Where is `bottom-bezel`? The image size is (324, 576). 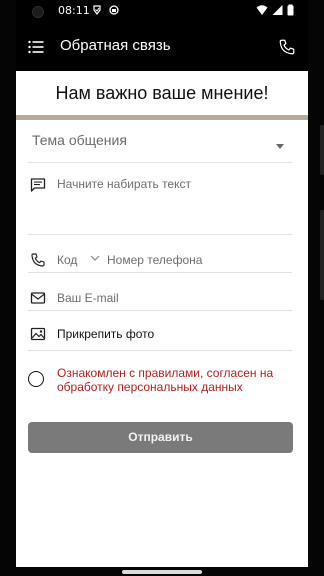 bottom-bezel is located at coordinates (162, 571).